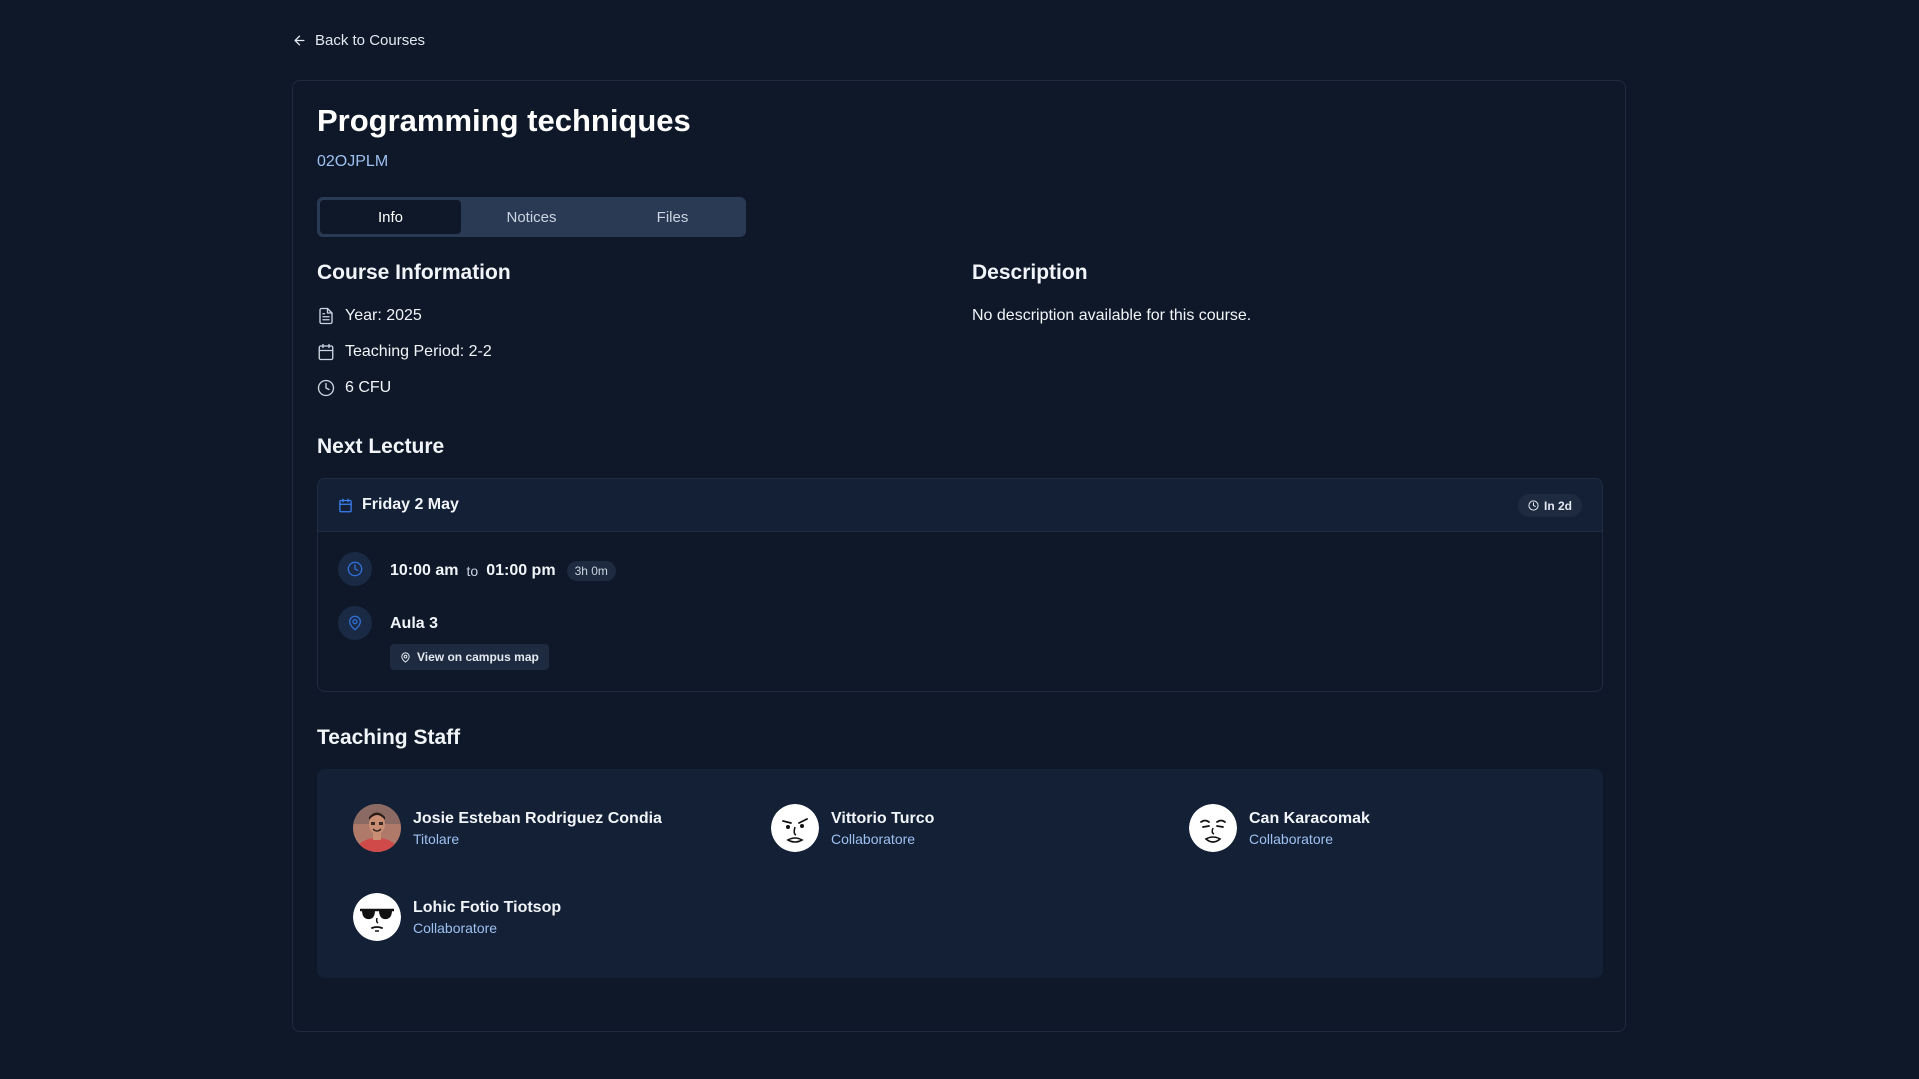 The width and height of the screenshot is (1919, 1079). I want to click on staff-member: Josie Esteban Rodriguez Condia Titolare, so click(507, 828).